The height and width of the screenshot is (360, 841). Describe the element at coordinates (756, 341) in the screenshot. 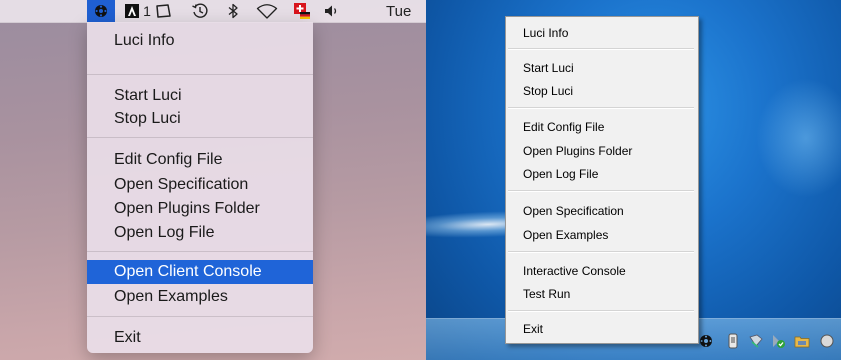

I see `network-icon` at that location.